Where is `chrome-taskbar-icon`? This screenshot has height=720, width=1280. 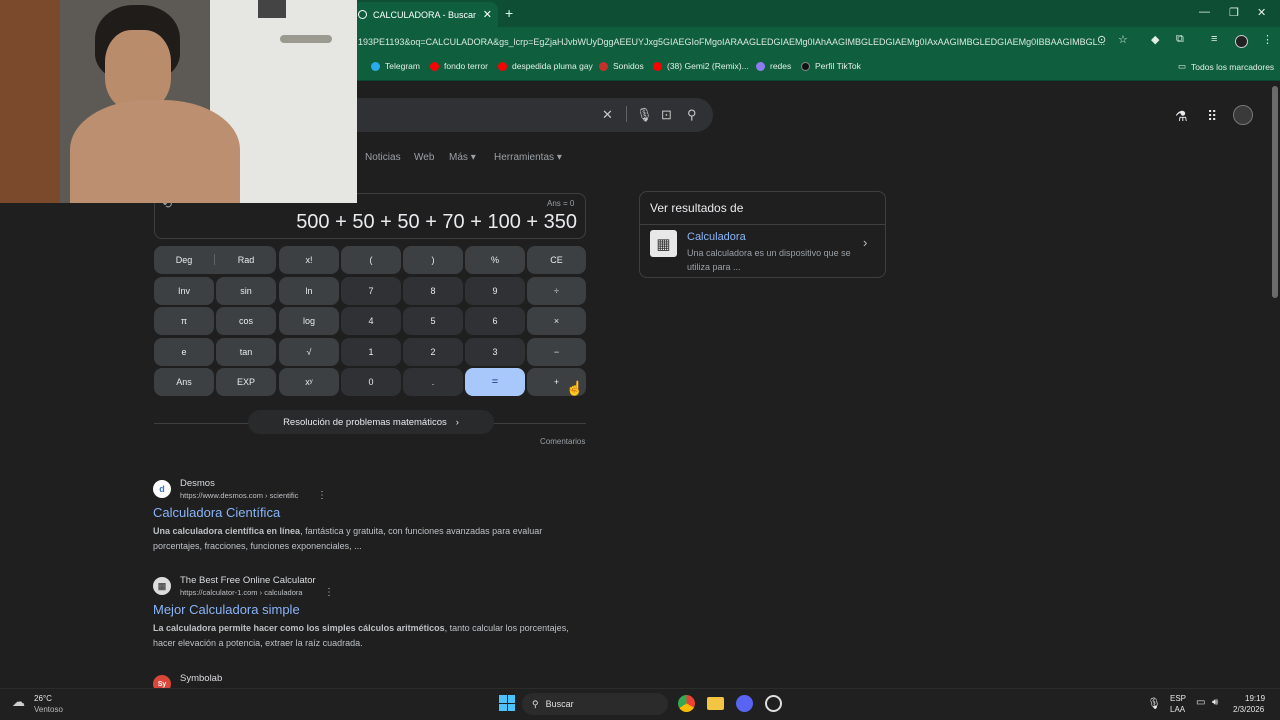 chrome-taskbar-icon is located at coordinates (686, 703).